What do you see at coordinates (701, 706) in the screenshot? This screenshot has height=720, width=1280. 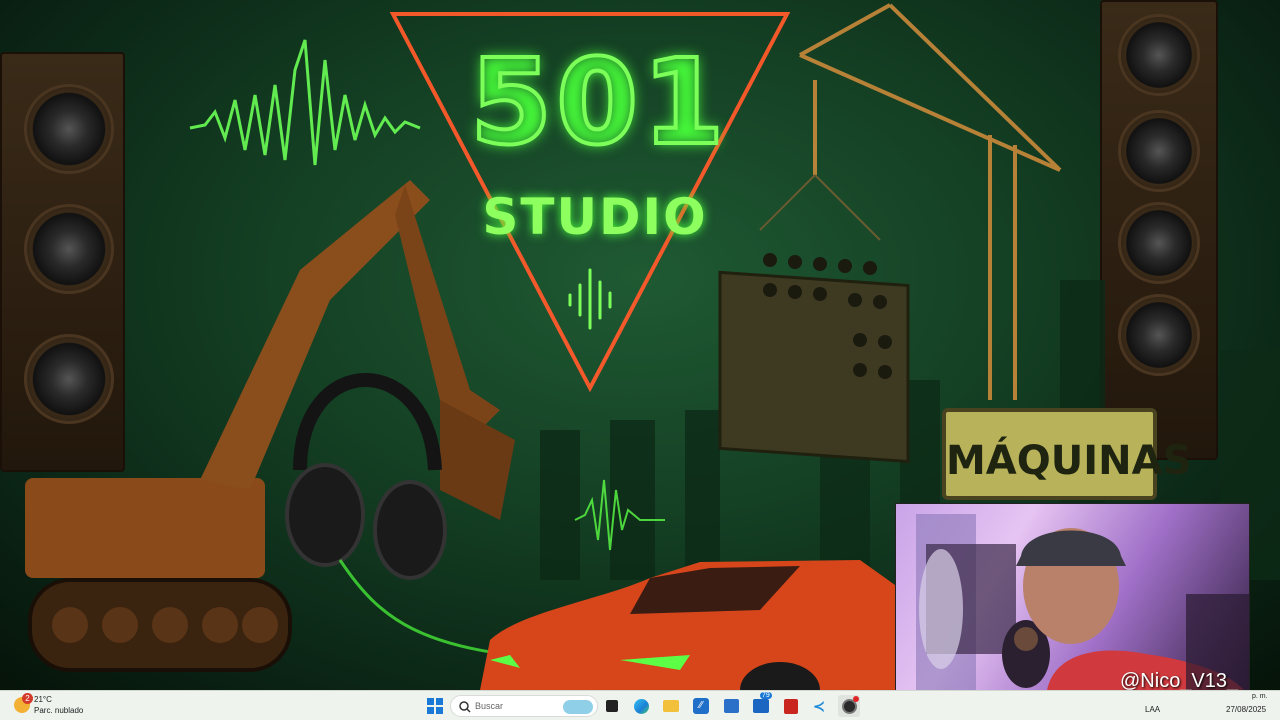 I see `app-icon: ∕∕` at bounding box center [701, 706].